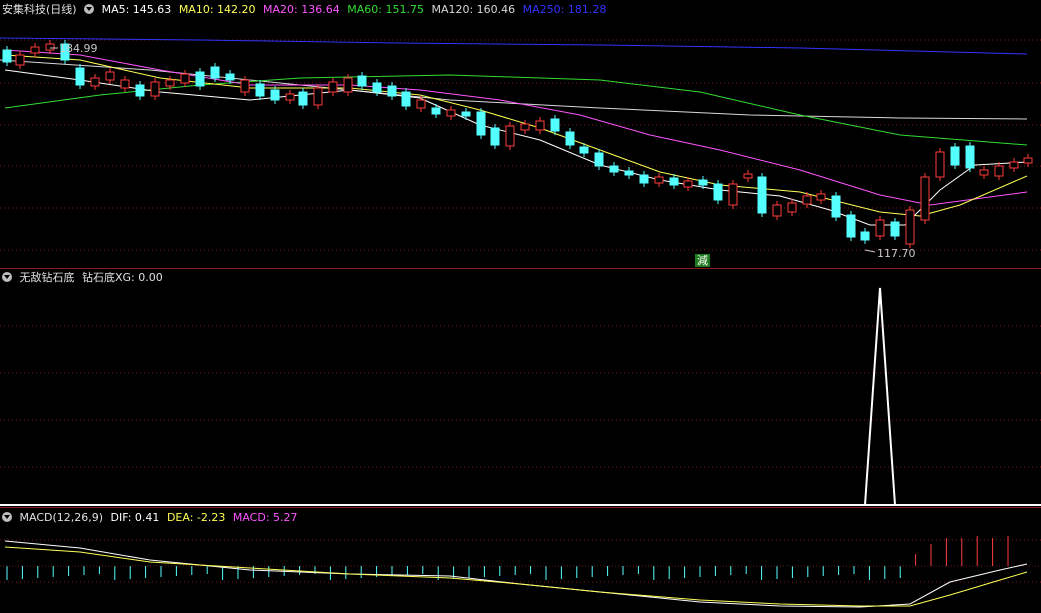 The height and width of the screenshot is (613, 1041). What do you see at coordinates (870, 251) in the screenshot?
I see `low-marker` at bounding box center [870, 251].